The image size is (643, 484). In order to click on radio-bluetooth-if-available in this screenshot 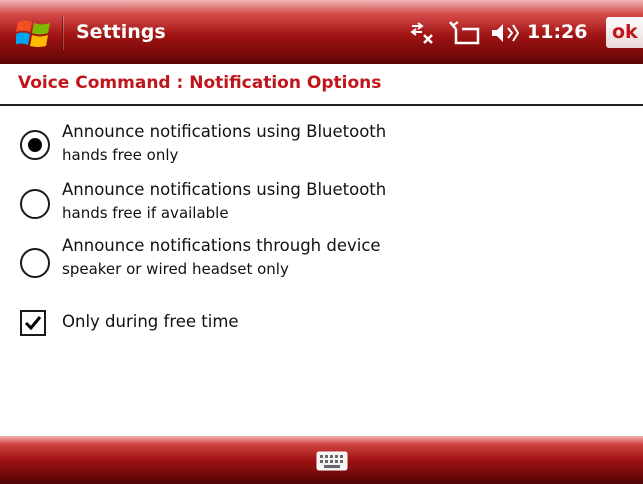, I will do `click(35, 204)`.